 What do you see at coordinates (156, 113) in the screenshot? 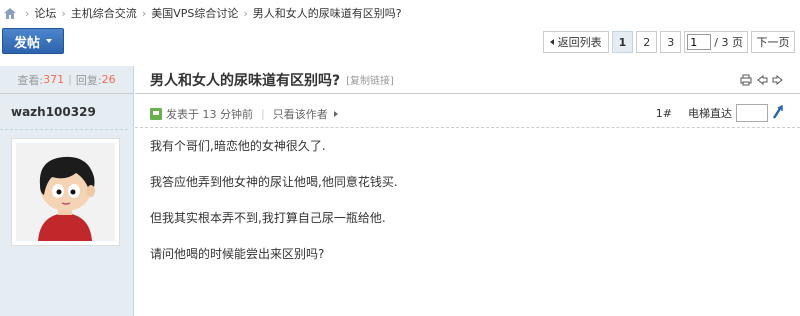
I see `post-time-icon` at bounding box center [156, 113].